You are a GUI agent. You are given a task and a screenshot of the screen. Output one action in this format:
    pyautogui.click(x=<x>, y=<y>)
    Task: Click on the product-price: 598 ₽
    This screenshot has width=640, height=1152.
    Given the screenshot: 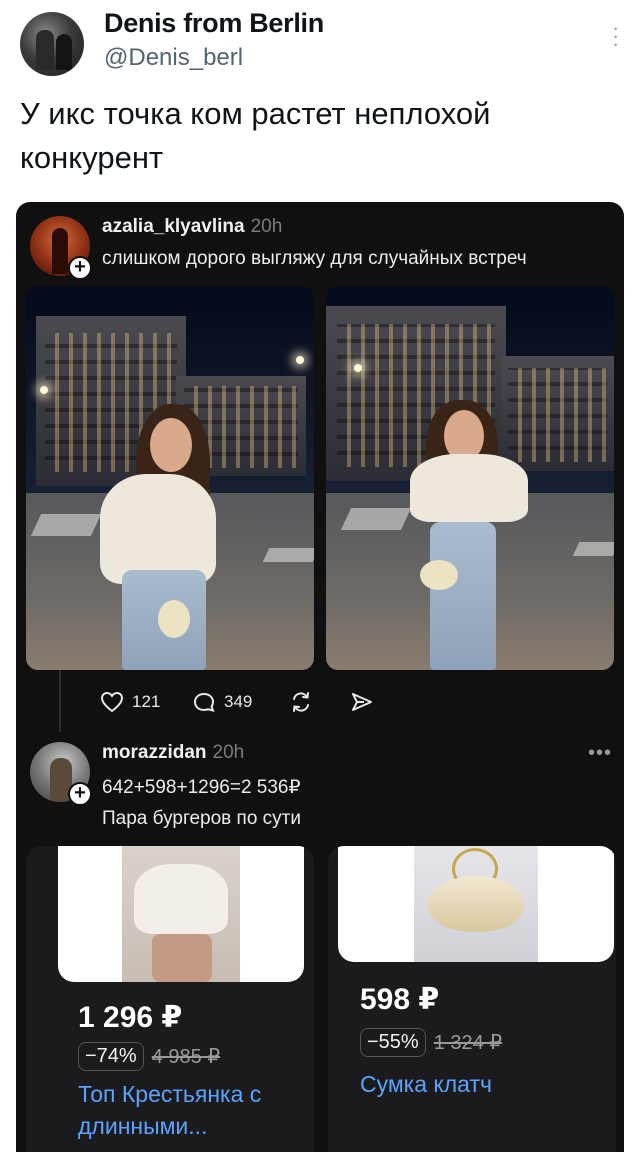 What is the action you would take?
    pyautogui.click(x=400, y=999)
    